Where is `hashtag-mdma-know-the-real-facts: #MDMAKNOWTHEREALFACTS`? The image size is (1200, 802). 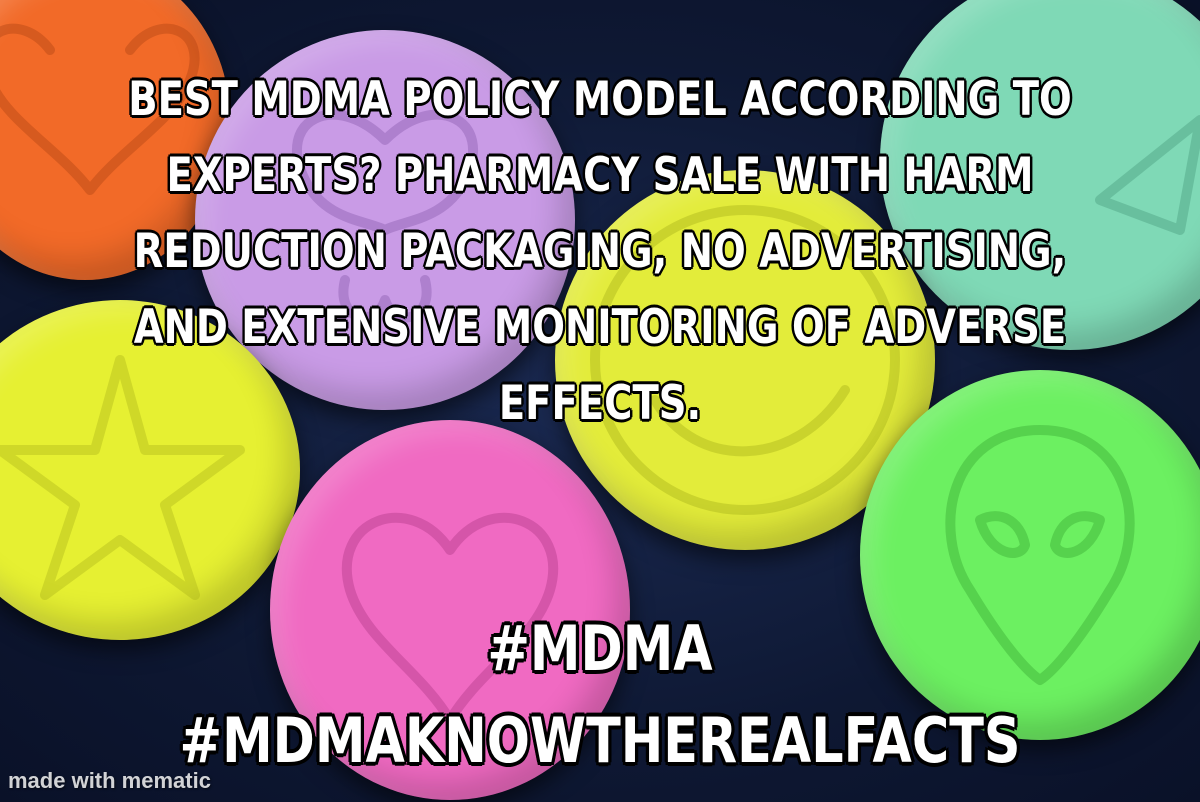
hashtag-mdma-know-the-real-facts: #MDMAKNOWTHEREALFACTS is located at coordinates (600, 740).